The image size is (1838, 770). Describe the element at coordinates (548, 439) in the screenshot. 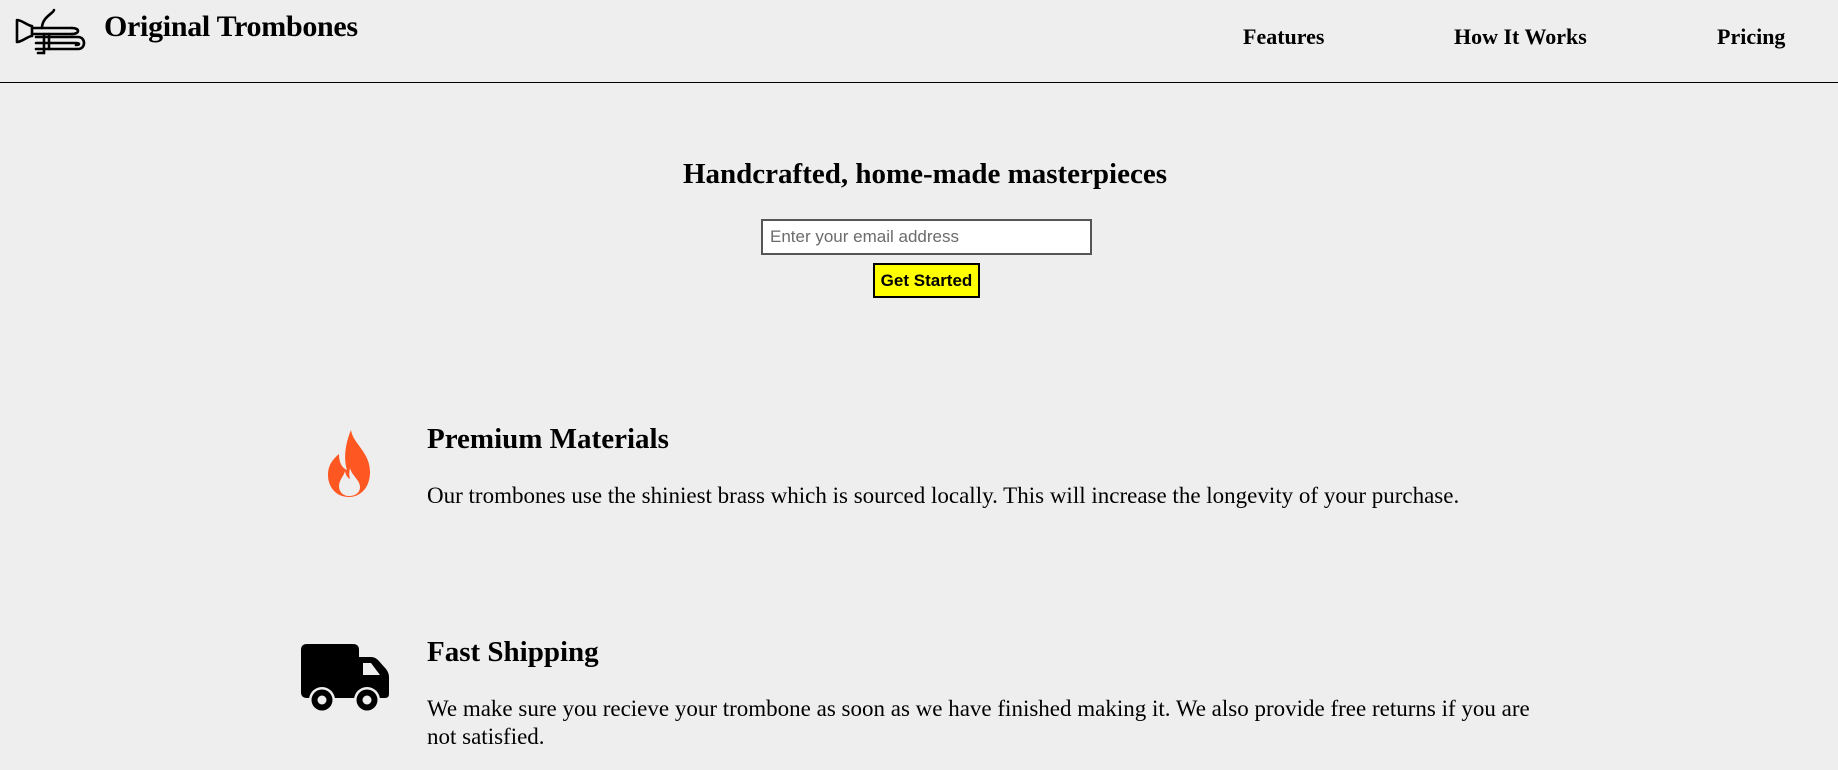

I see `feature-title-premium-materials: Premium Materials` at that location.